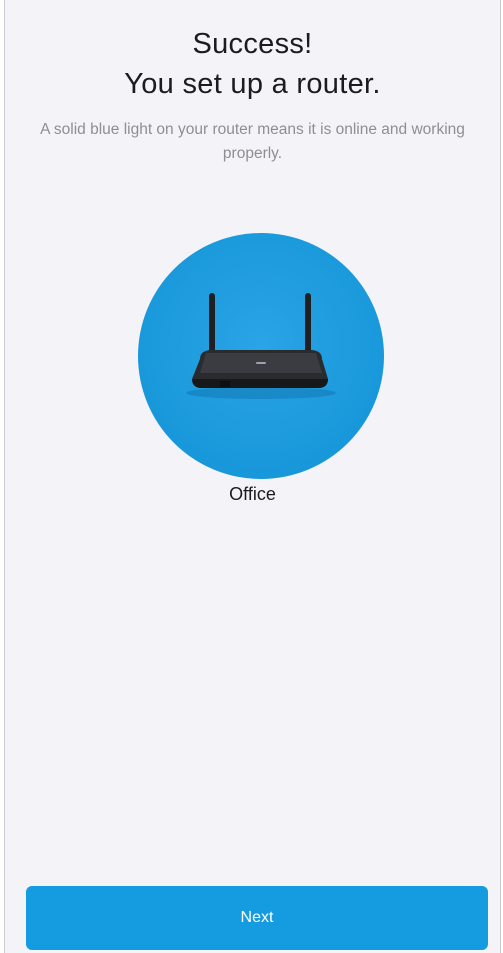  I want to click on page-title-line2: You set up a router., so click(252, 84).